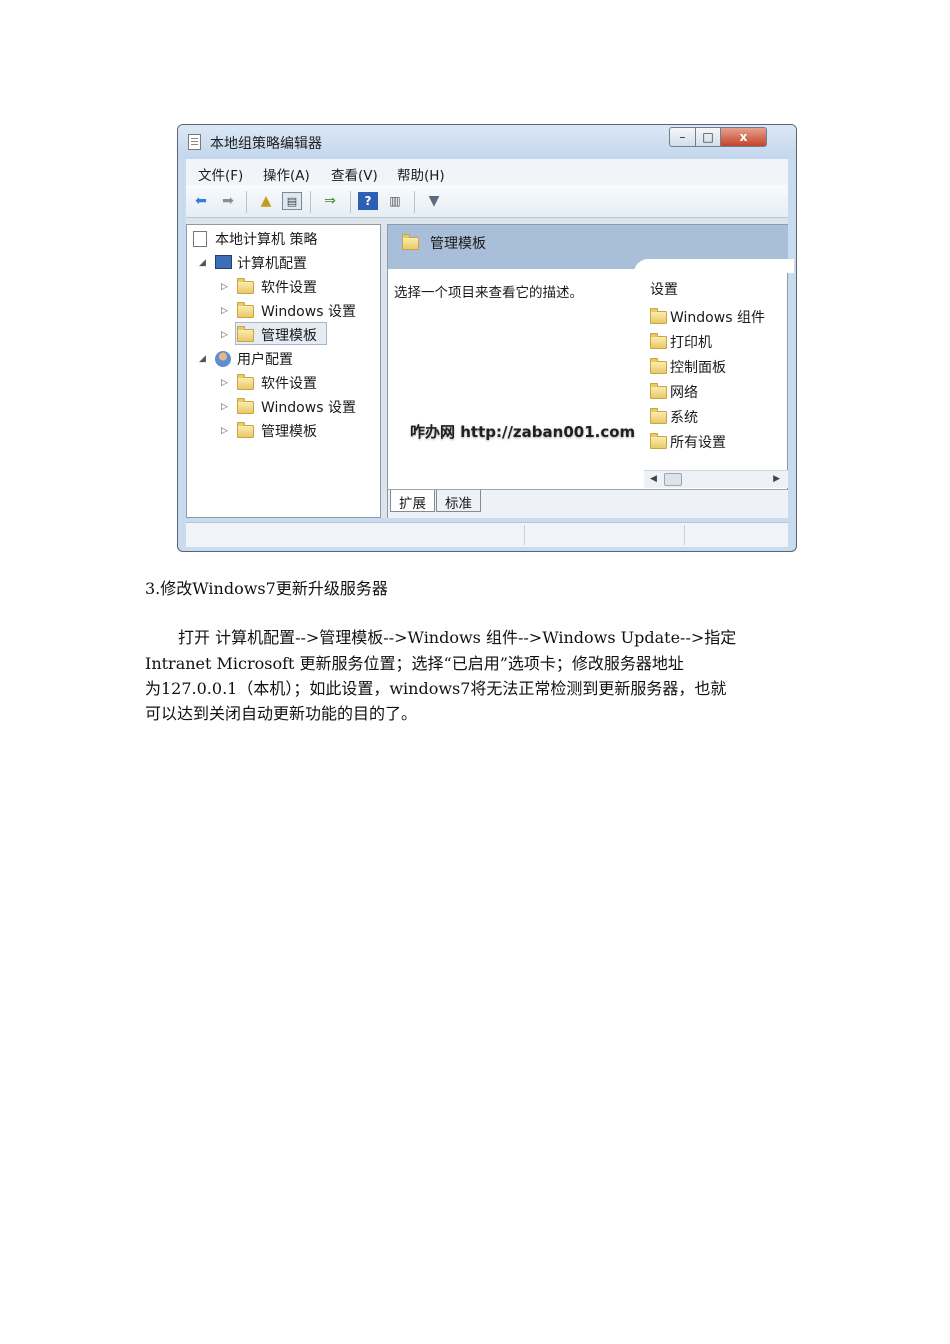 The image size is (950, 1344). I want to click on tab-standard: 标准, so click(458, 501).